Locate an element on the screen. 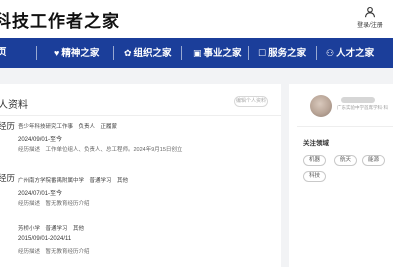 This screenshot has width=393, height=267. user-subtitle: 广东实验中学首席学科·科 is located at coordinates (362, 107).